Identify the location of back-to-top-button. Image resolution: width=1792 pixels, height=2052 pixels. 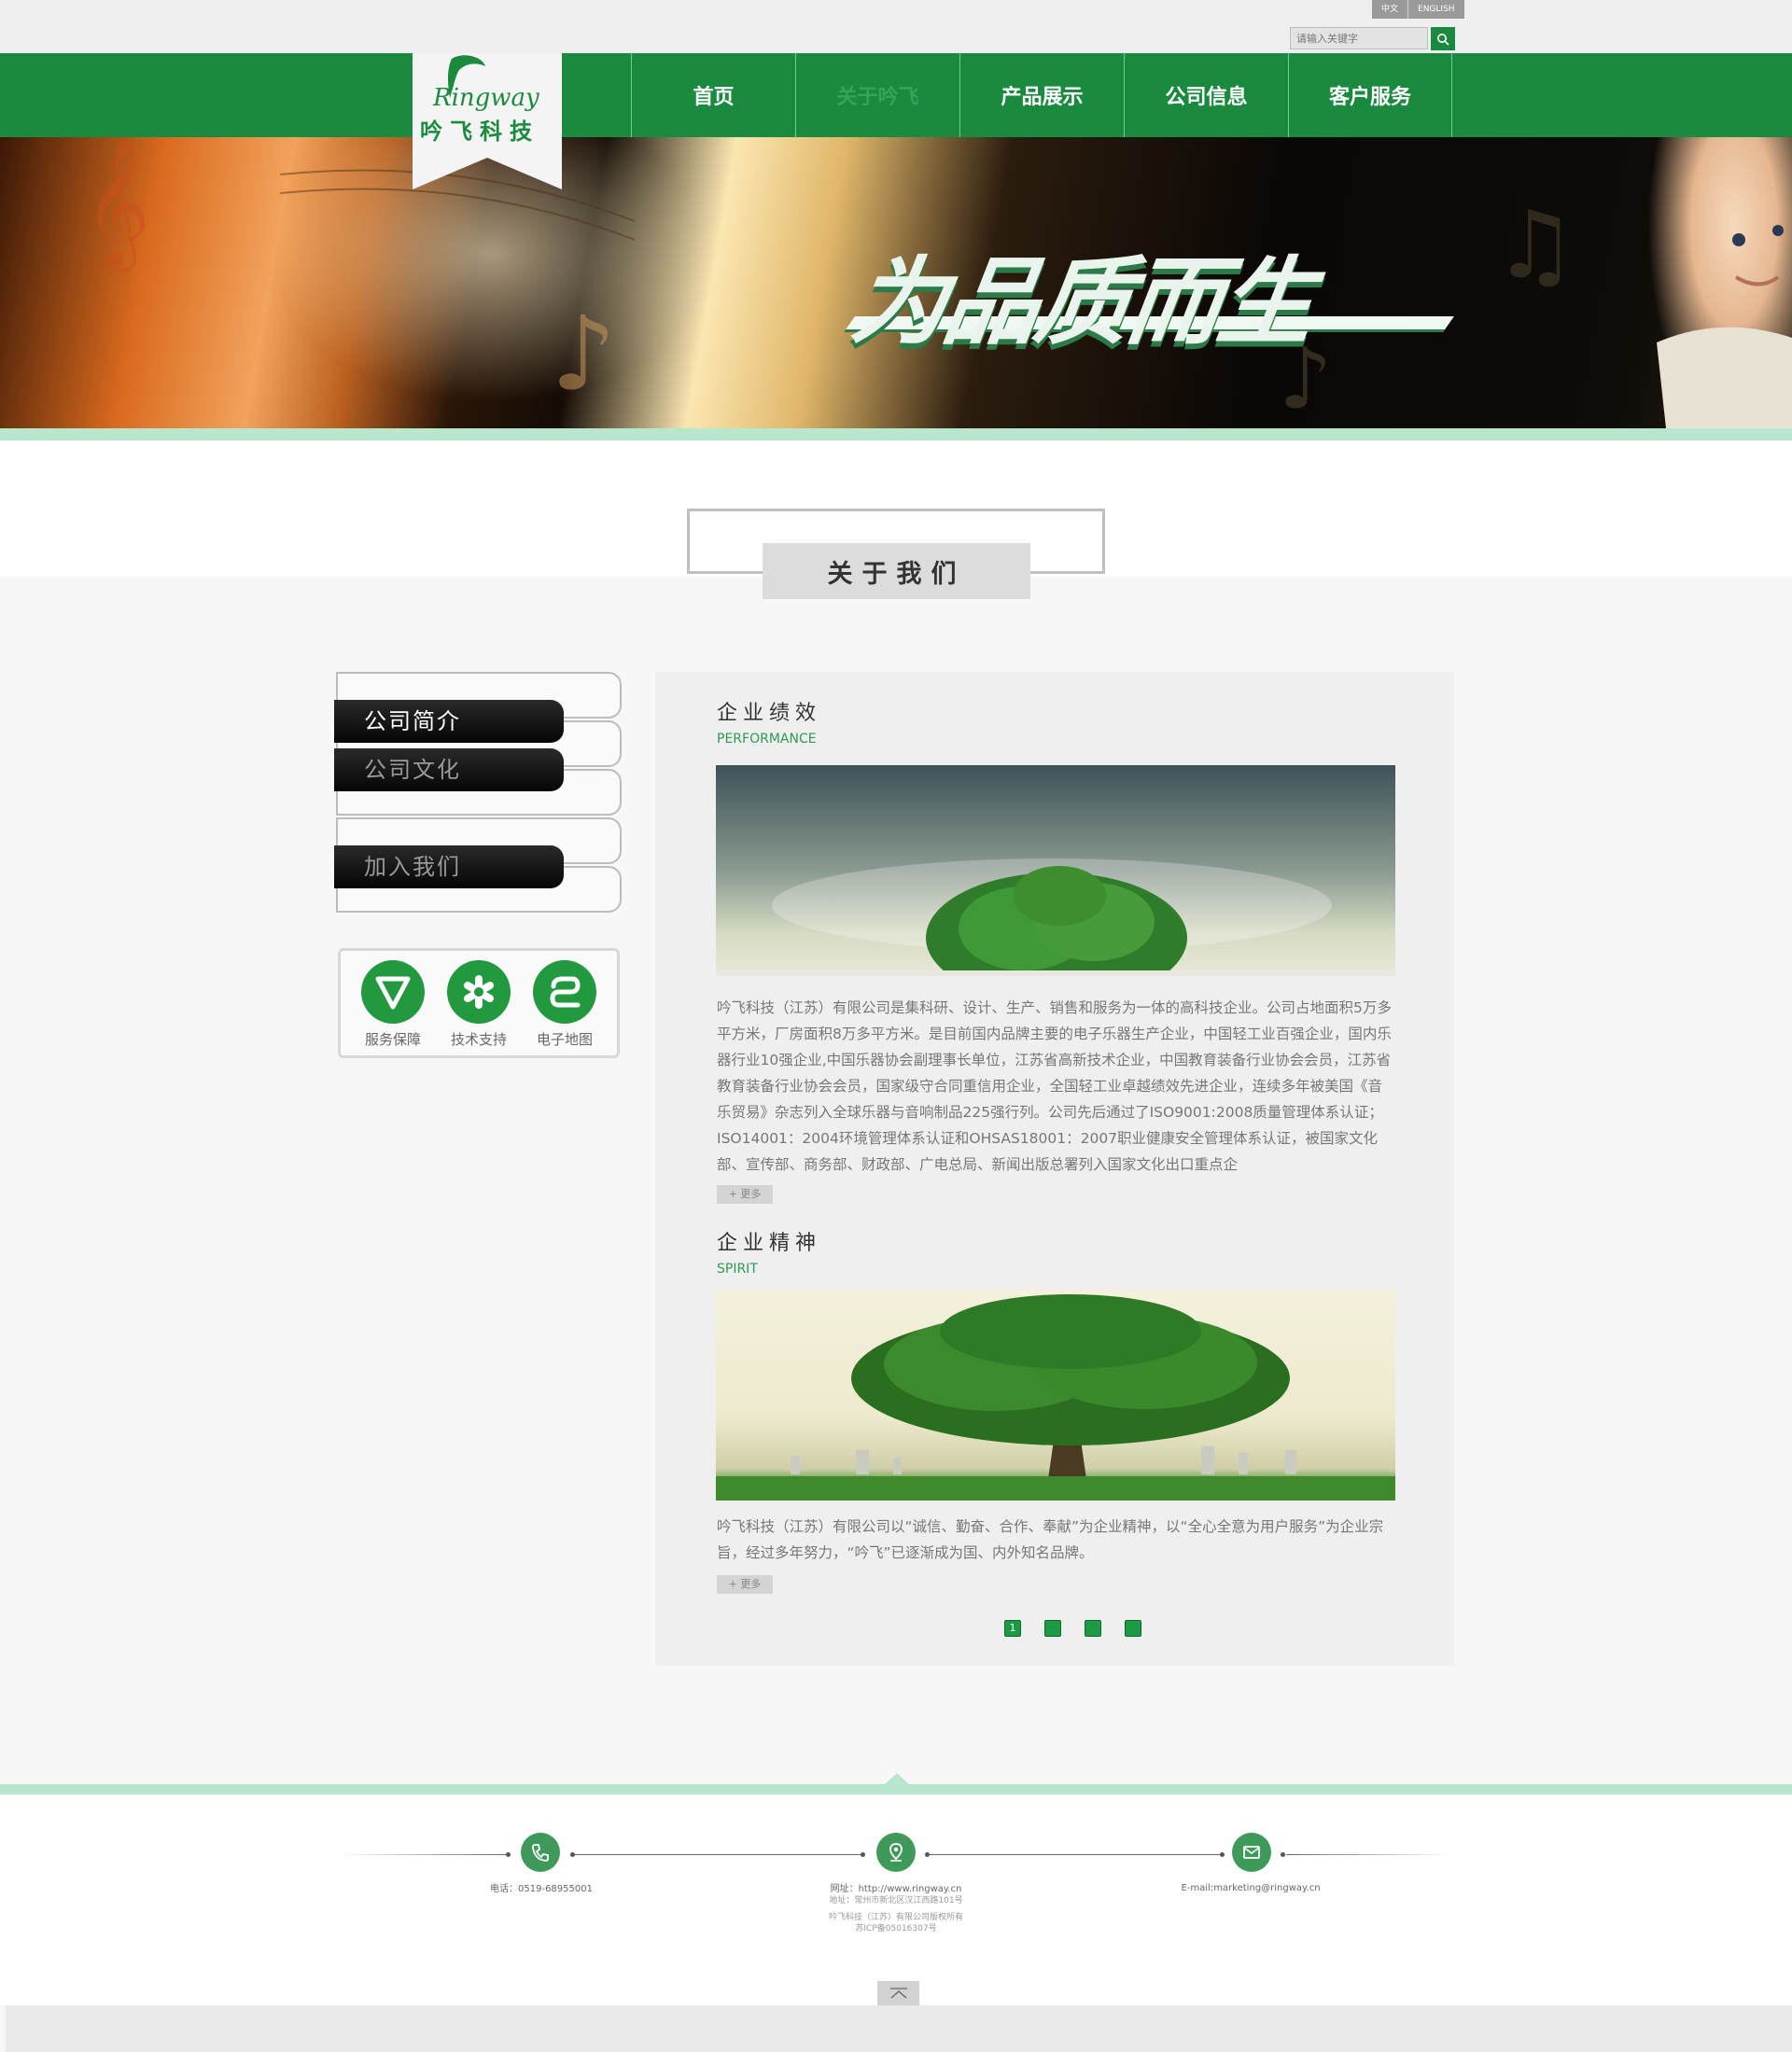
(898, 1993).